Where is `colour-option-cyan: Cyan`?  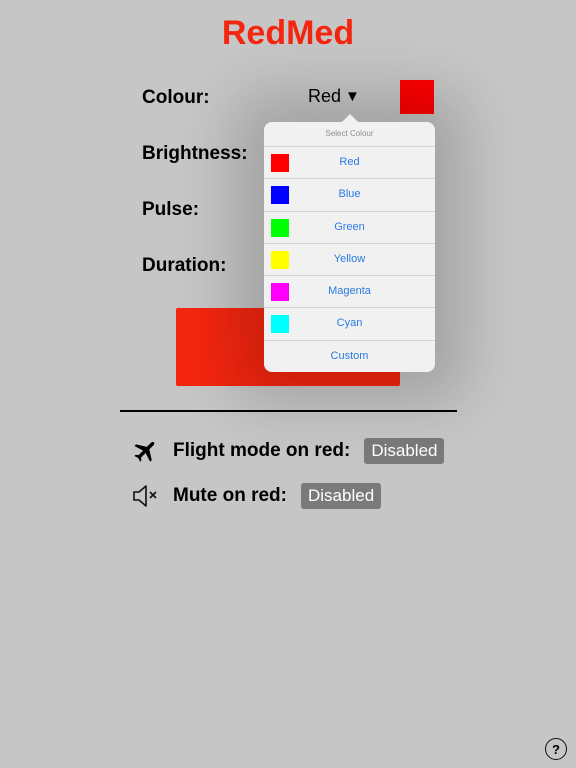 colour-option-cyan: Cyan is located at coordinates (349, 324).